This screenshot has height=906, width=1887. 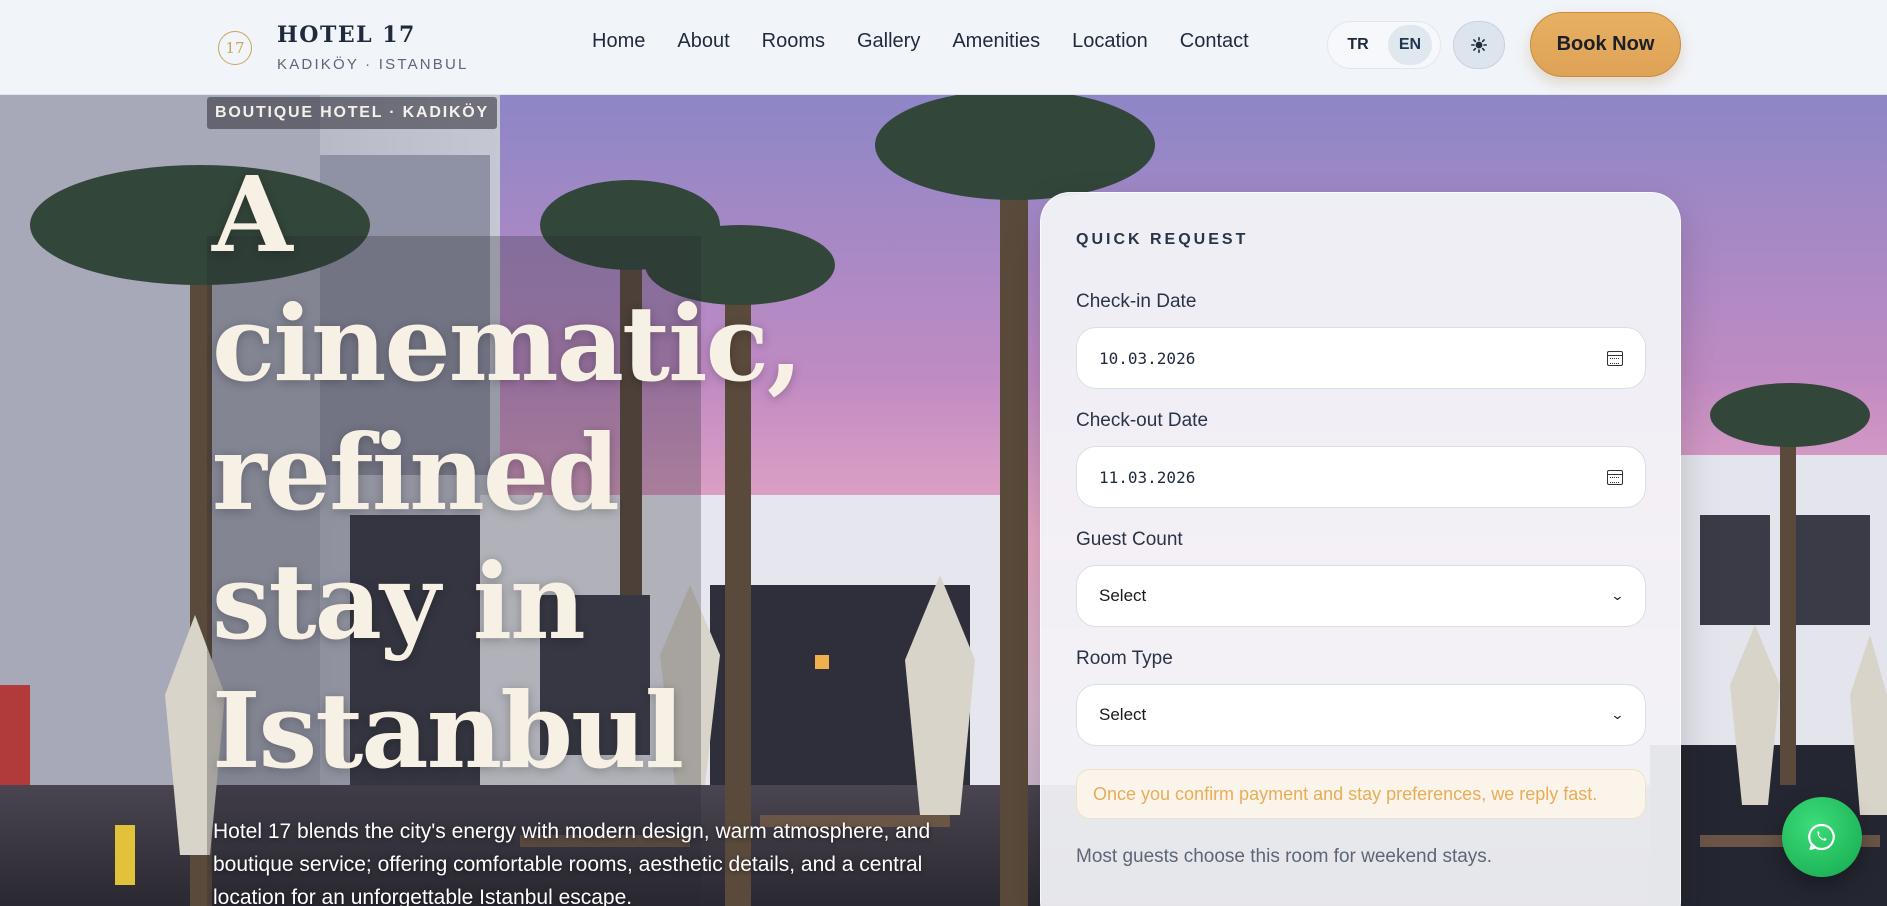 I want to click on nav-gallery: Gallery, so click(x=888, y=41).